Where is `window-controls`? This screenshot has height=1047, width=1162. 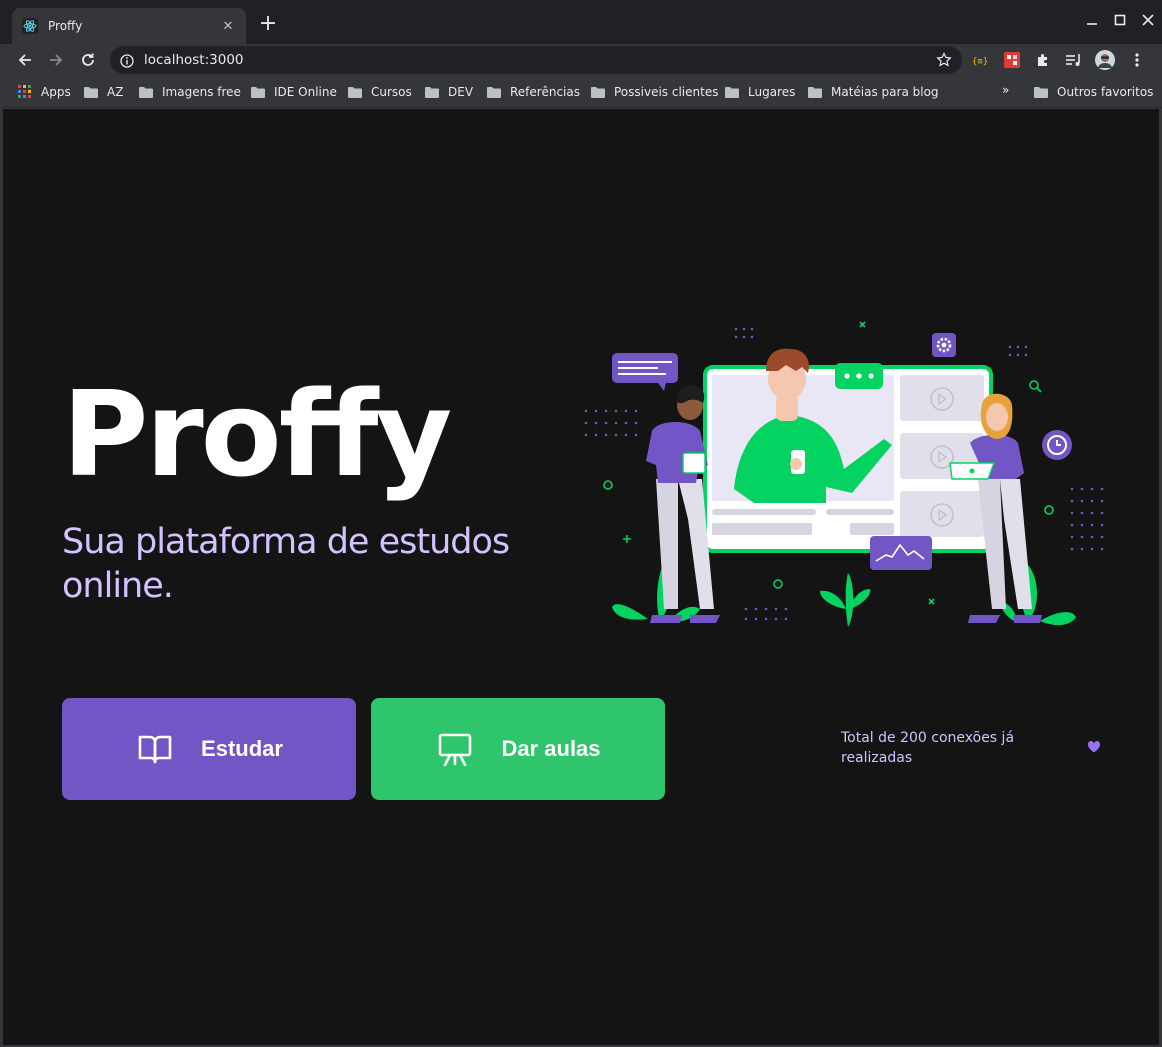 window-controls is located at coordinates (1120, 22).